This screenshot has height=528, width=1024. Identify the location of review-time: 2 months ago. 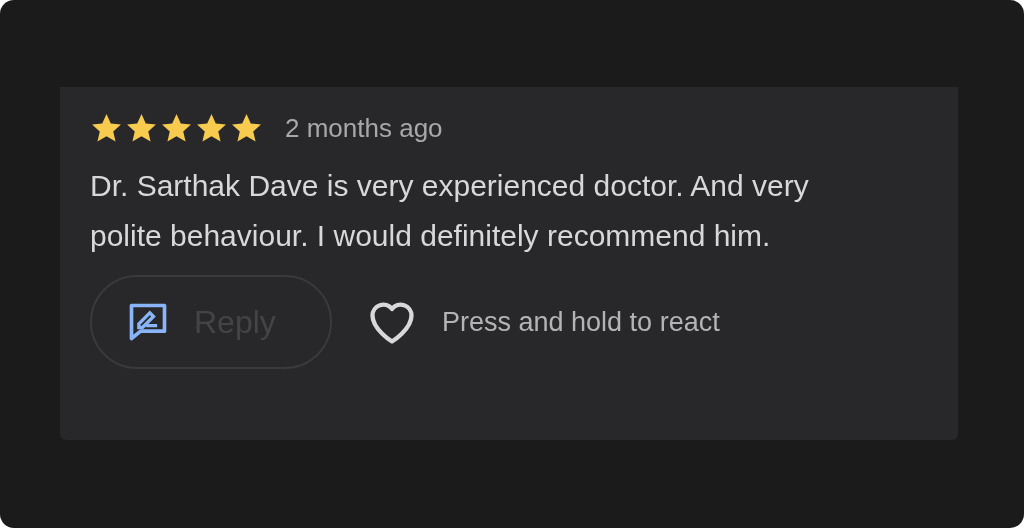
(364, 128).